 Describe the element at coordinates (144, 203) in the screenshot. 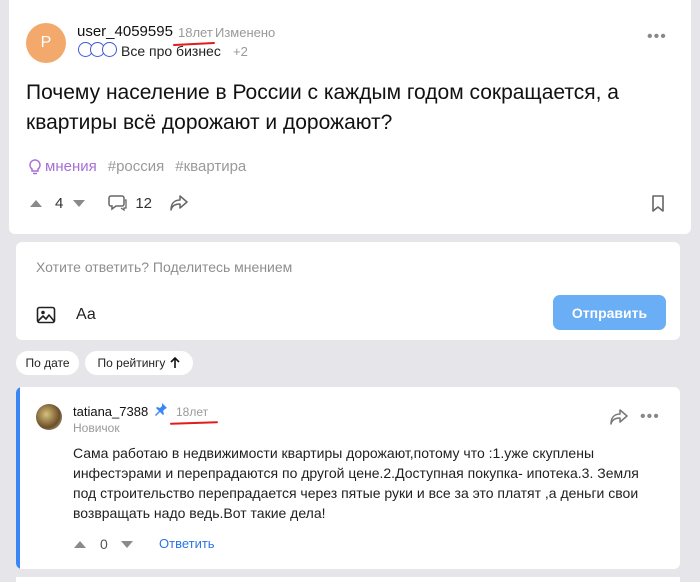

I see `comment-count: 12` at that location.